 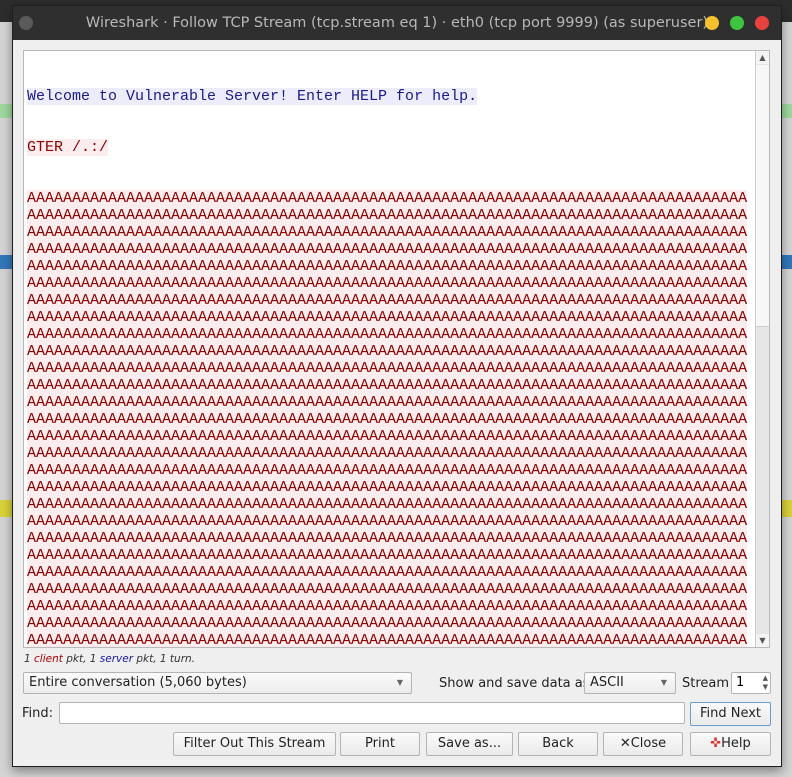 I want to click on filter-out-stream-button: Filter Out This Stream, so click(x=254, y=744).